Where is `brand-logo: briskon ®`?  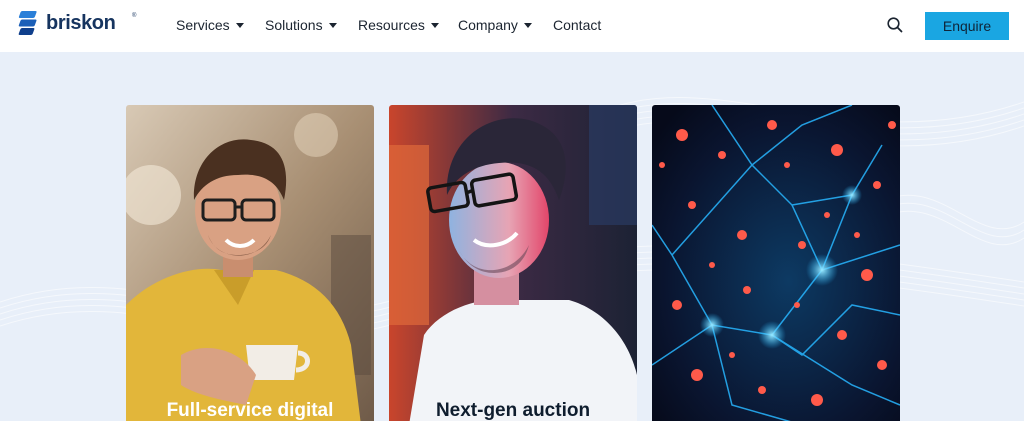
brand-logo: briskon ® is located at coordinates (76, 23).